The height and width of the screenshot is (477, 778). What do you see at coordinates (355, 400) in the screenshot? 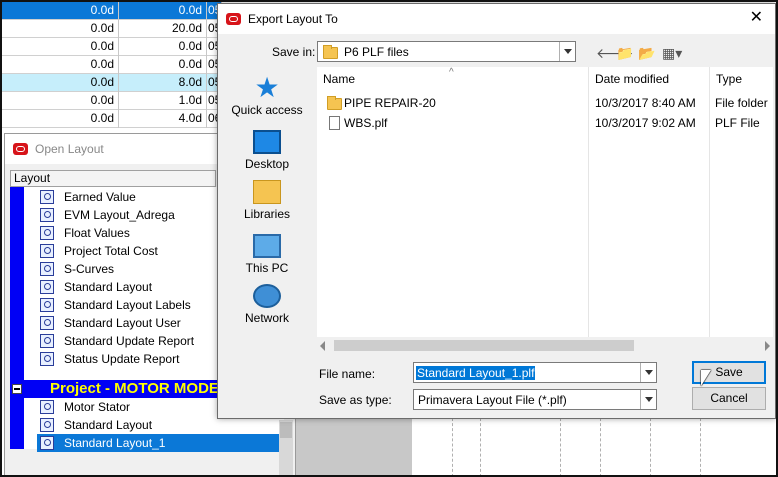
I see `save-as-type-label: Save as type:` at bounding box center [355, 400].